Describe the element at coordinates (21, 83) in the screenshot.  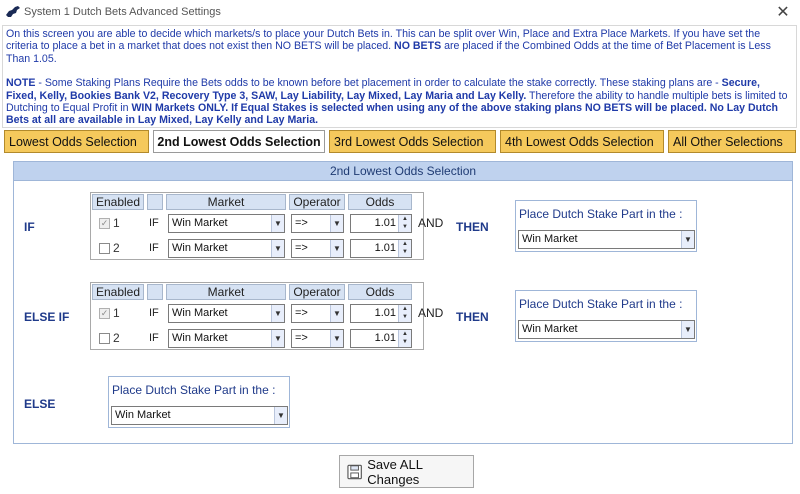
I see `note-label: NOTE` at that location.